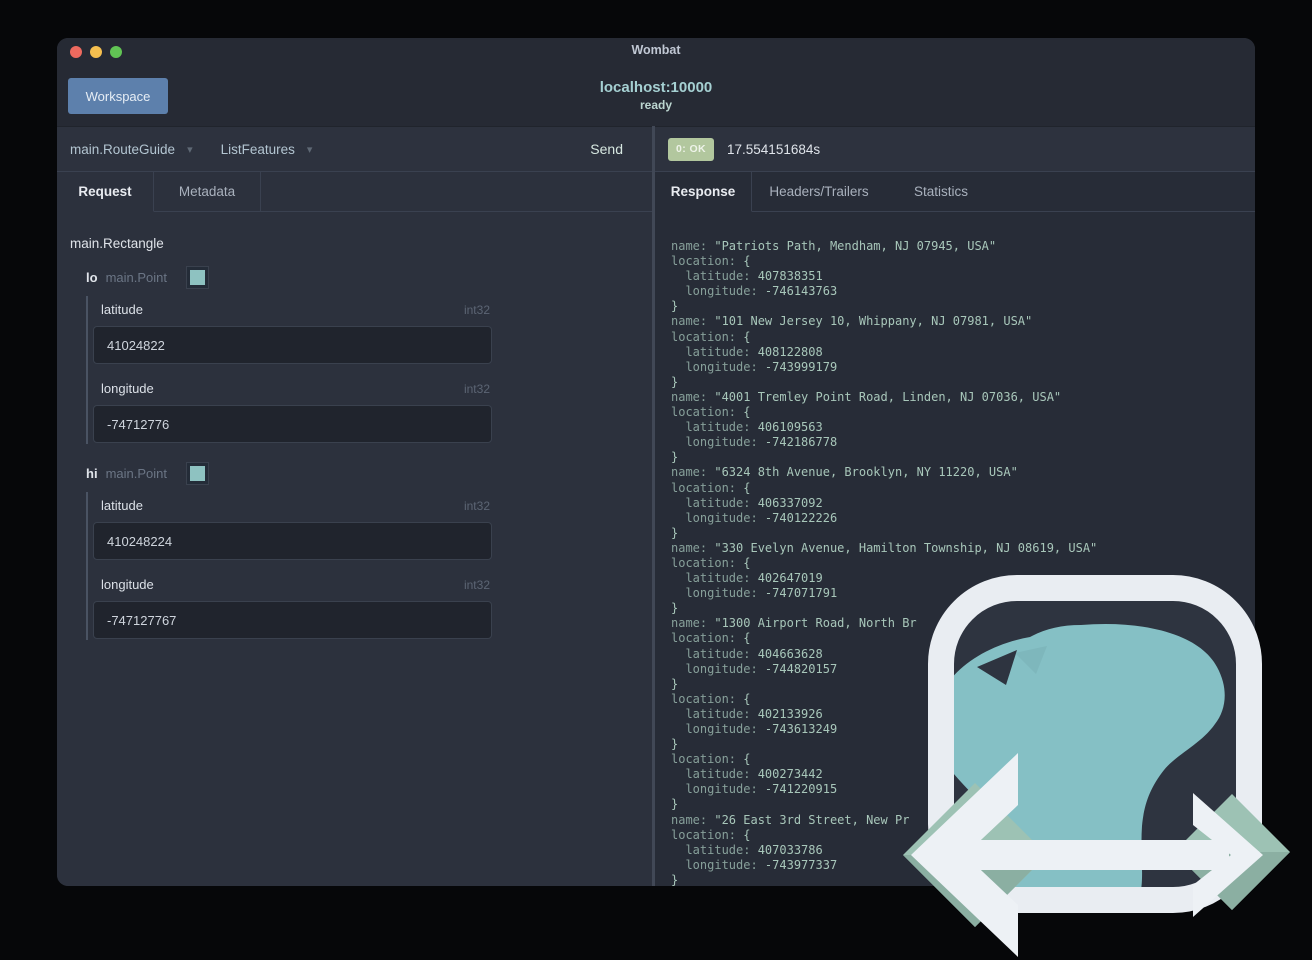 The image size is (1312, 960). Describe the element at coordinates (92, 473) in the screenshot. I see `field-name: hi` at that location.